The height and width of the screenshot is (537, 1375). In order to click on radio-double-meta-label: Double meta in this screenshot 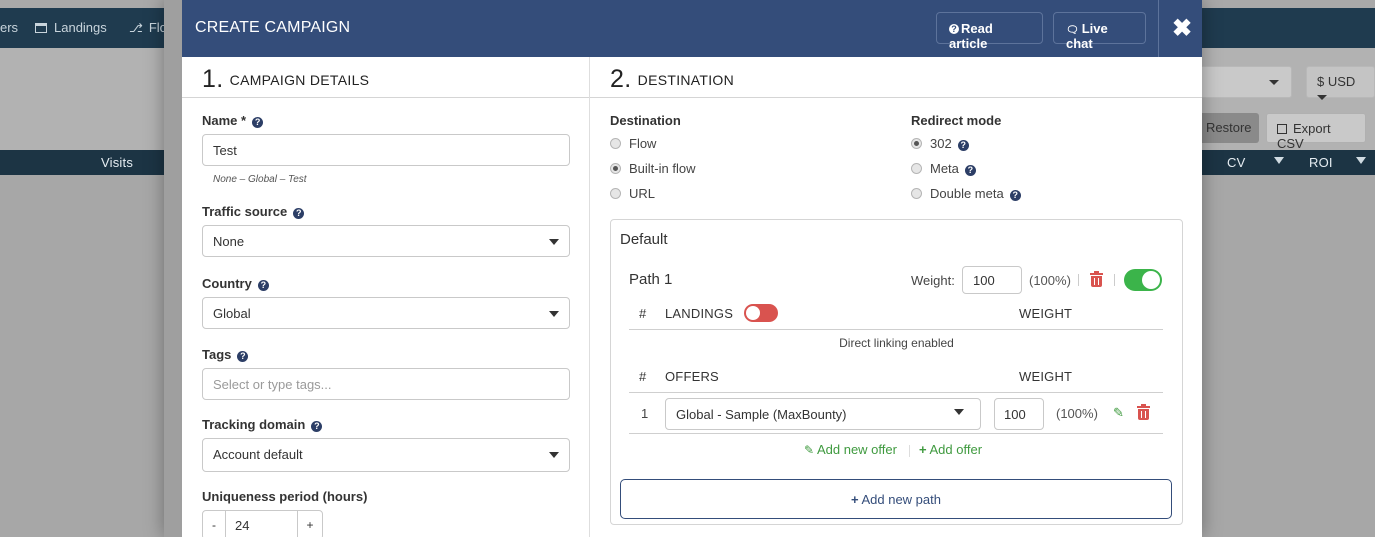, I will do `click(967, 193)`.